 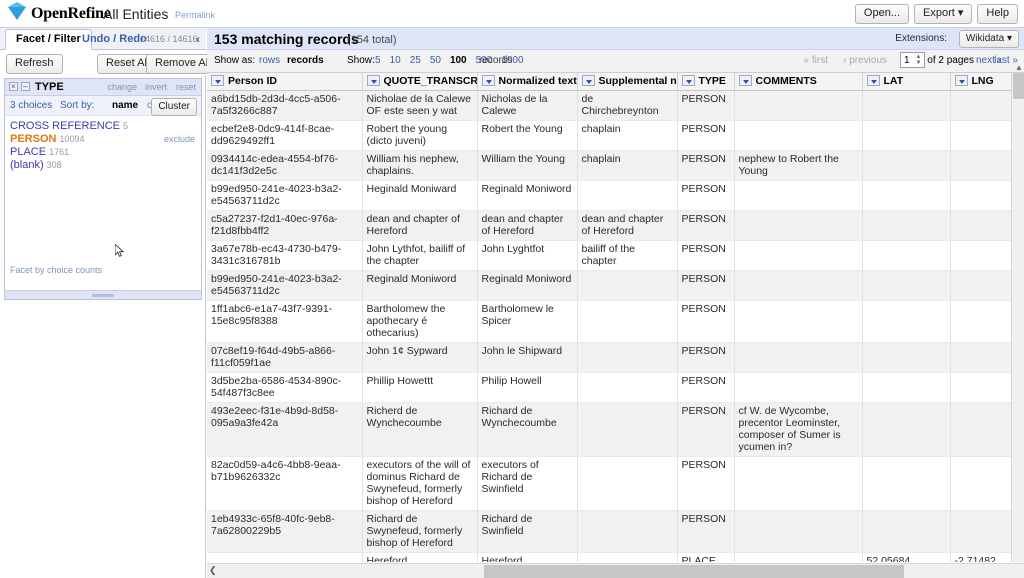 I want to click on facet-close-icon: ×, so click(x=13, y=86).